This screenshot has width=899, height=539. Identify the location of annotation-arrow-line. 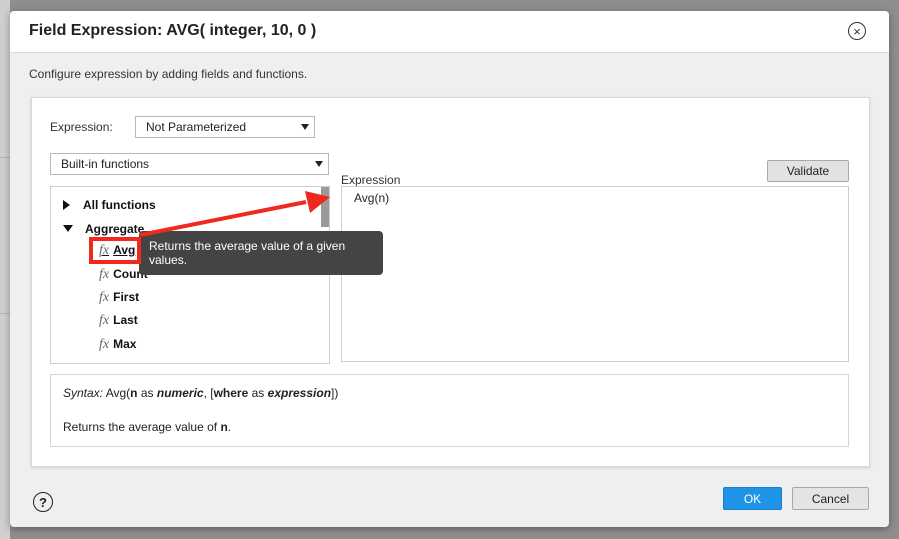
(223, 218).